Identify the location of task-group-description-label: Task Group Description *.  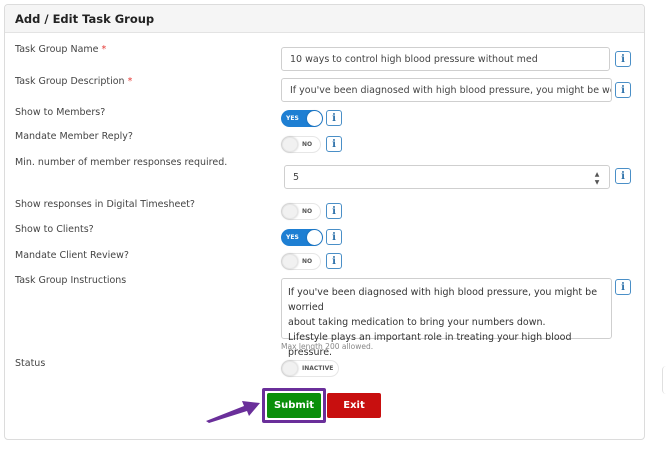
(73, 81).